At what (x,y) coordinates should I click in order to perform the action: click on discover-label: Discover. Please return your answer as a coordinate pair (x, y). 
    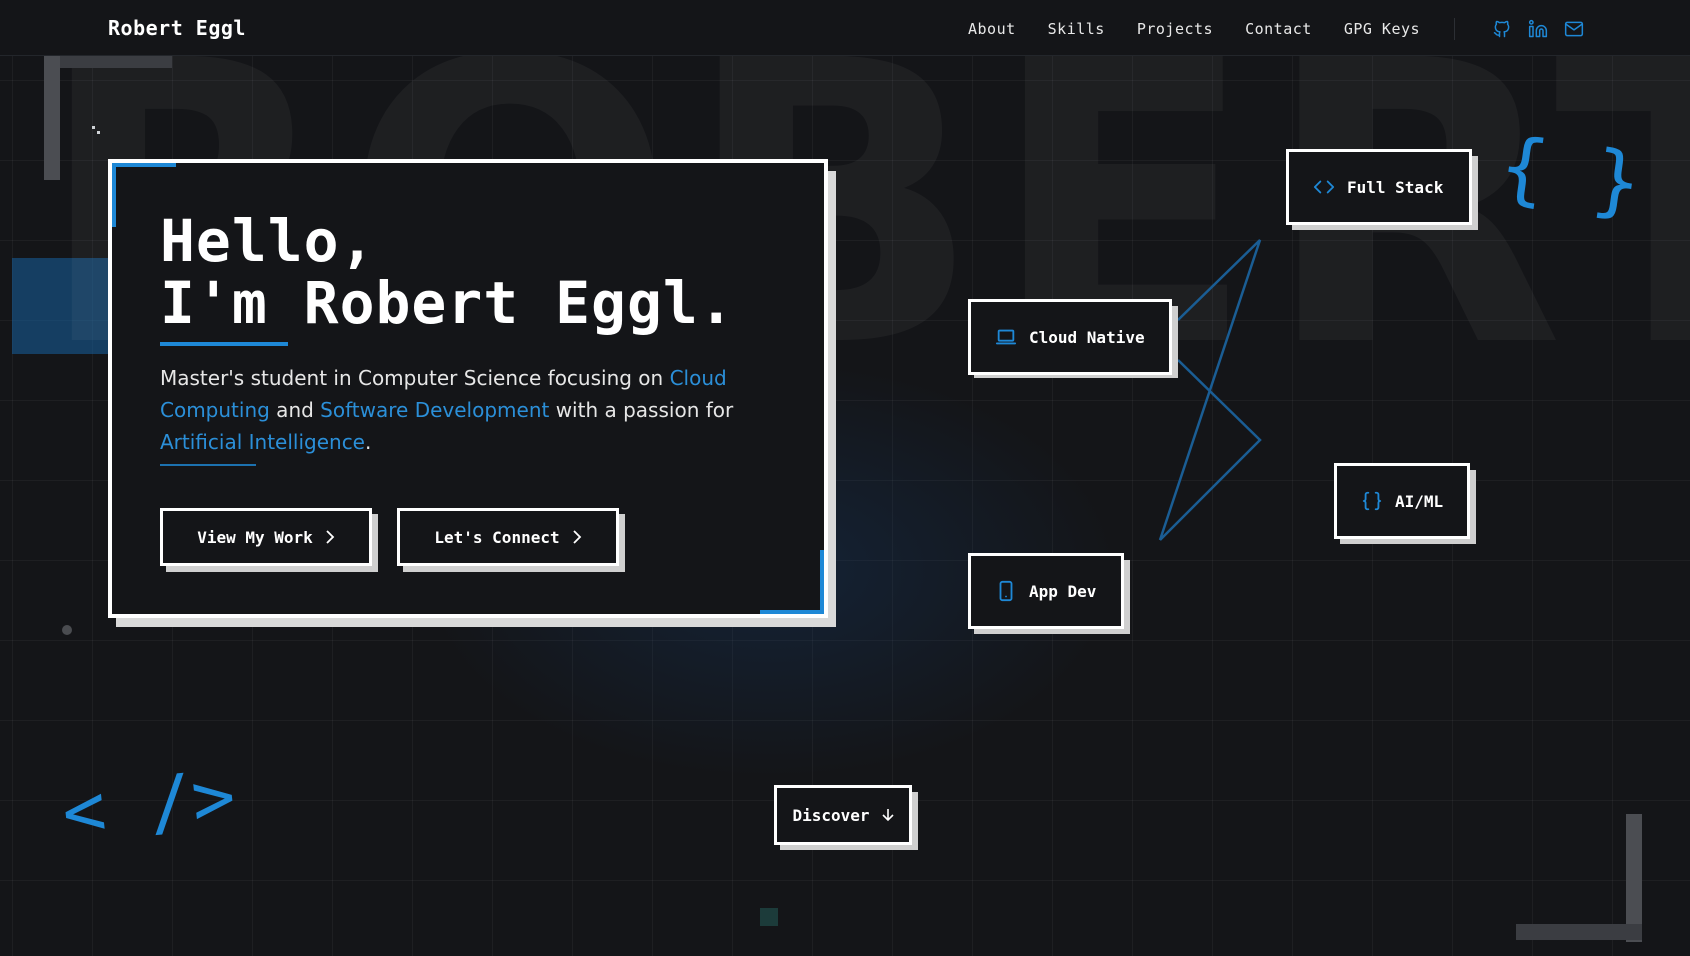
    Looking at the image, I should click on (831, 815).